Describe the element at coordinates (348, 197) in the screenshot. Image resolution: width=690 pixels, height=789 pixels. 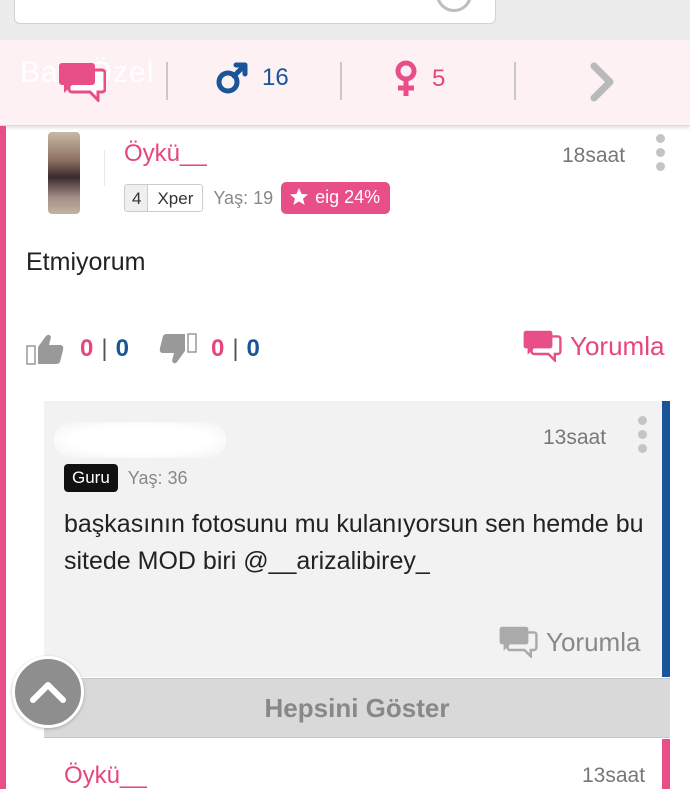
I see `eig-value: eig 24%` at that location.